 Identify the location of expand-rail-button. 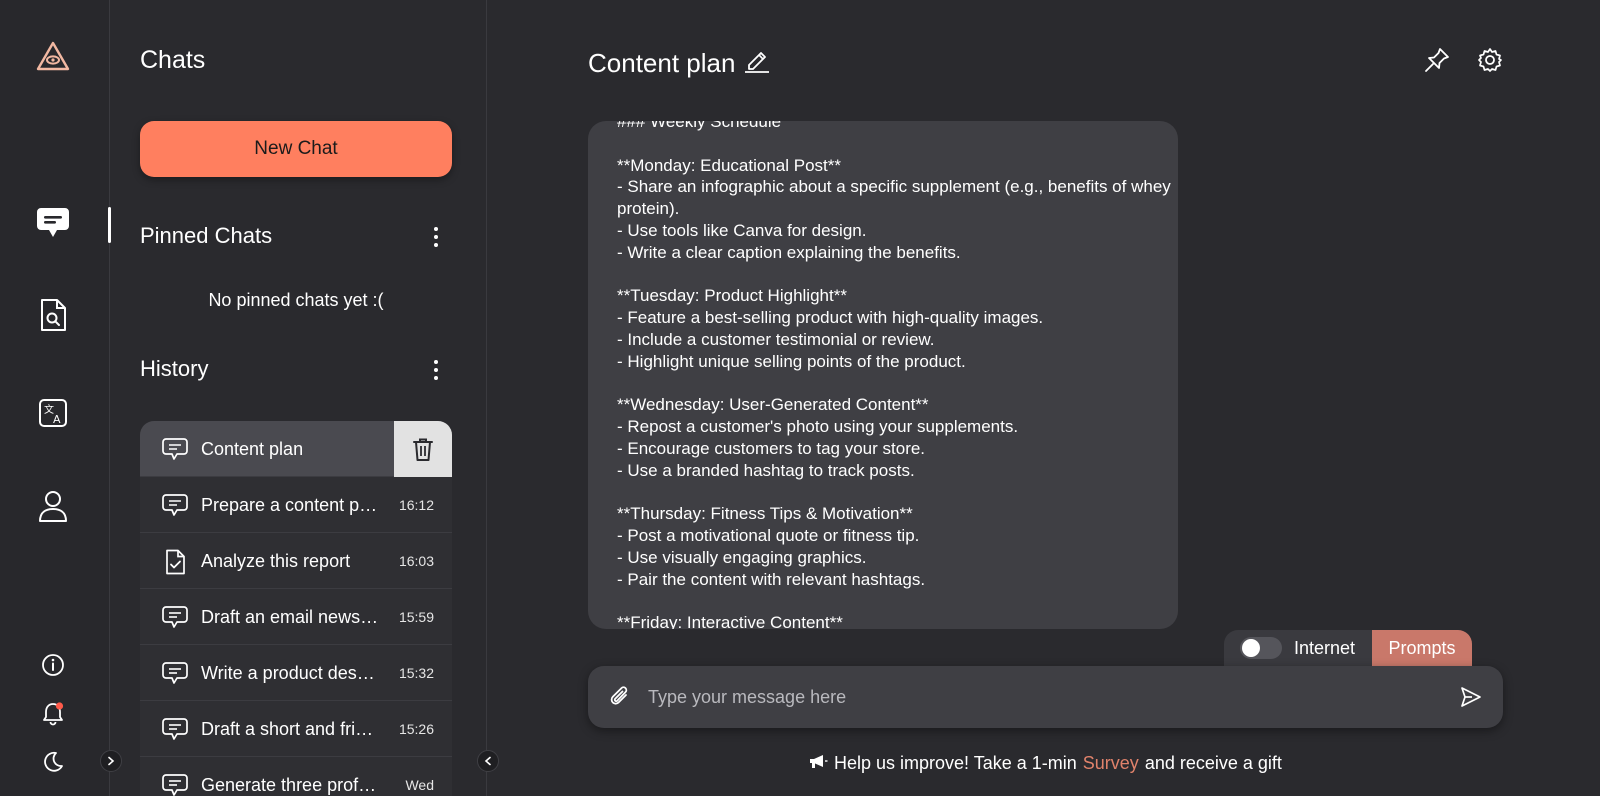
(111, 761).